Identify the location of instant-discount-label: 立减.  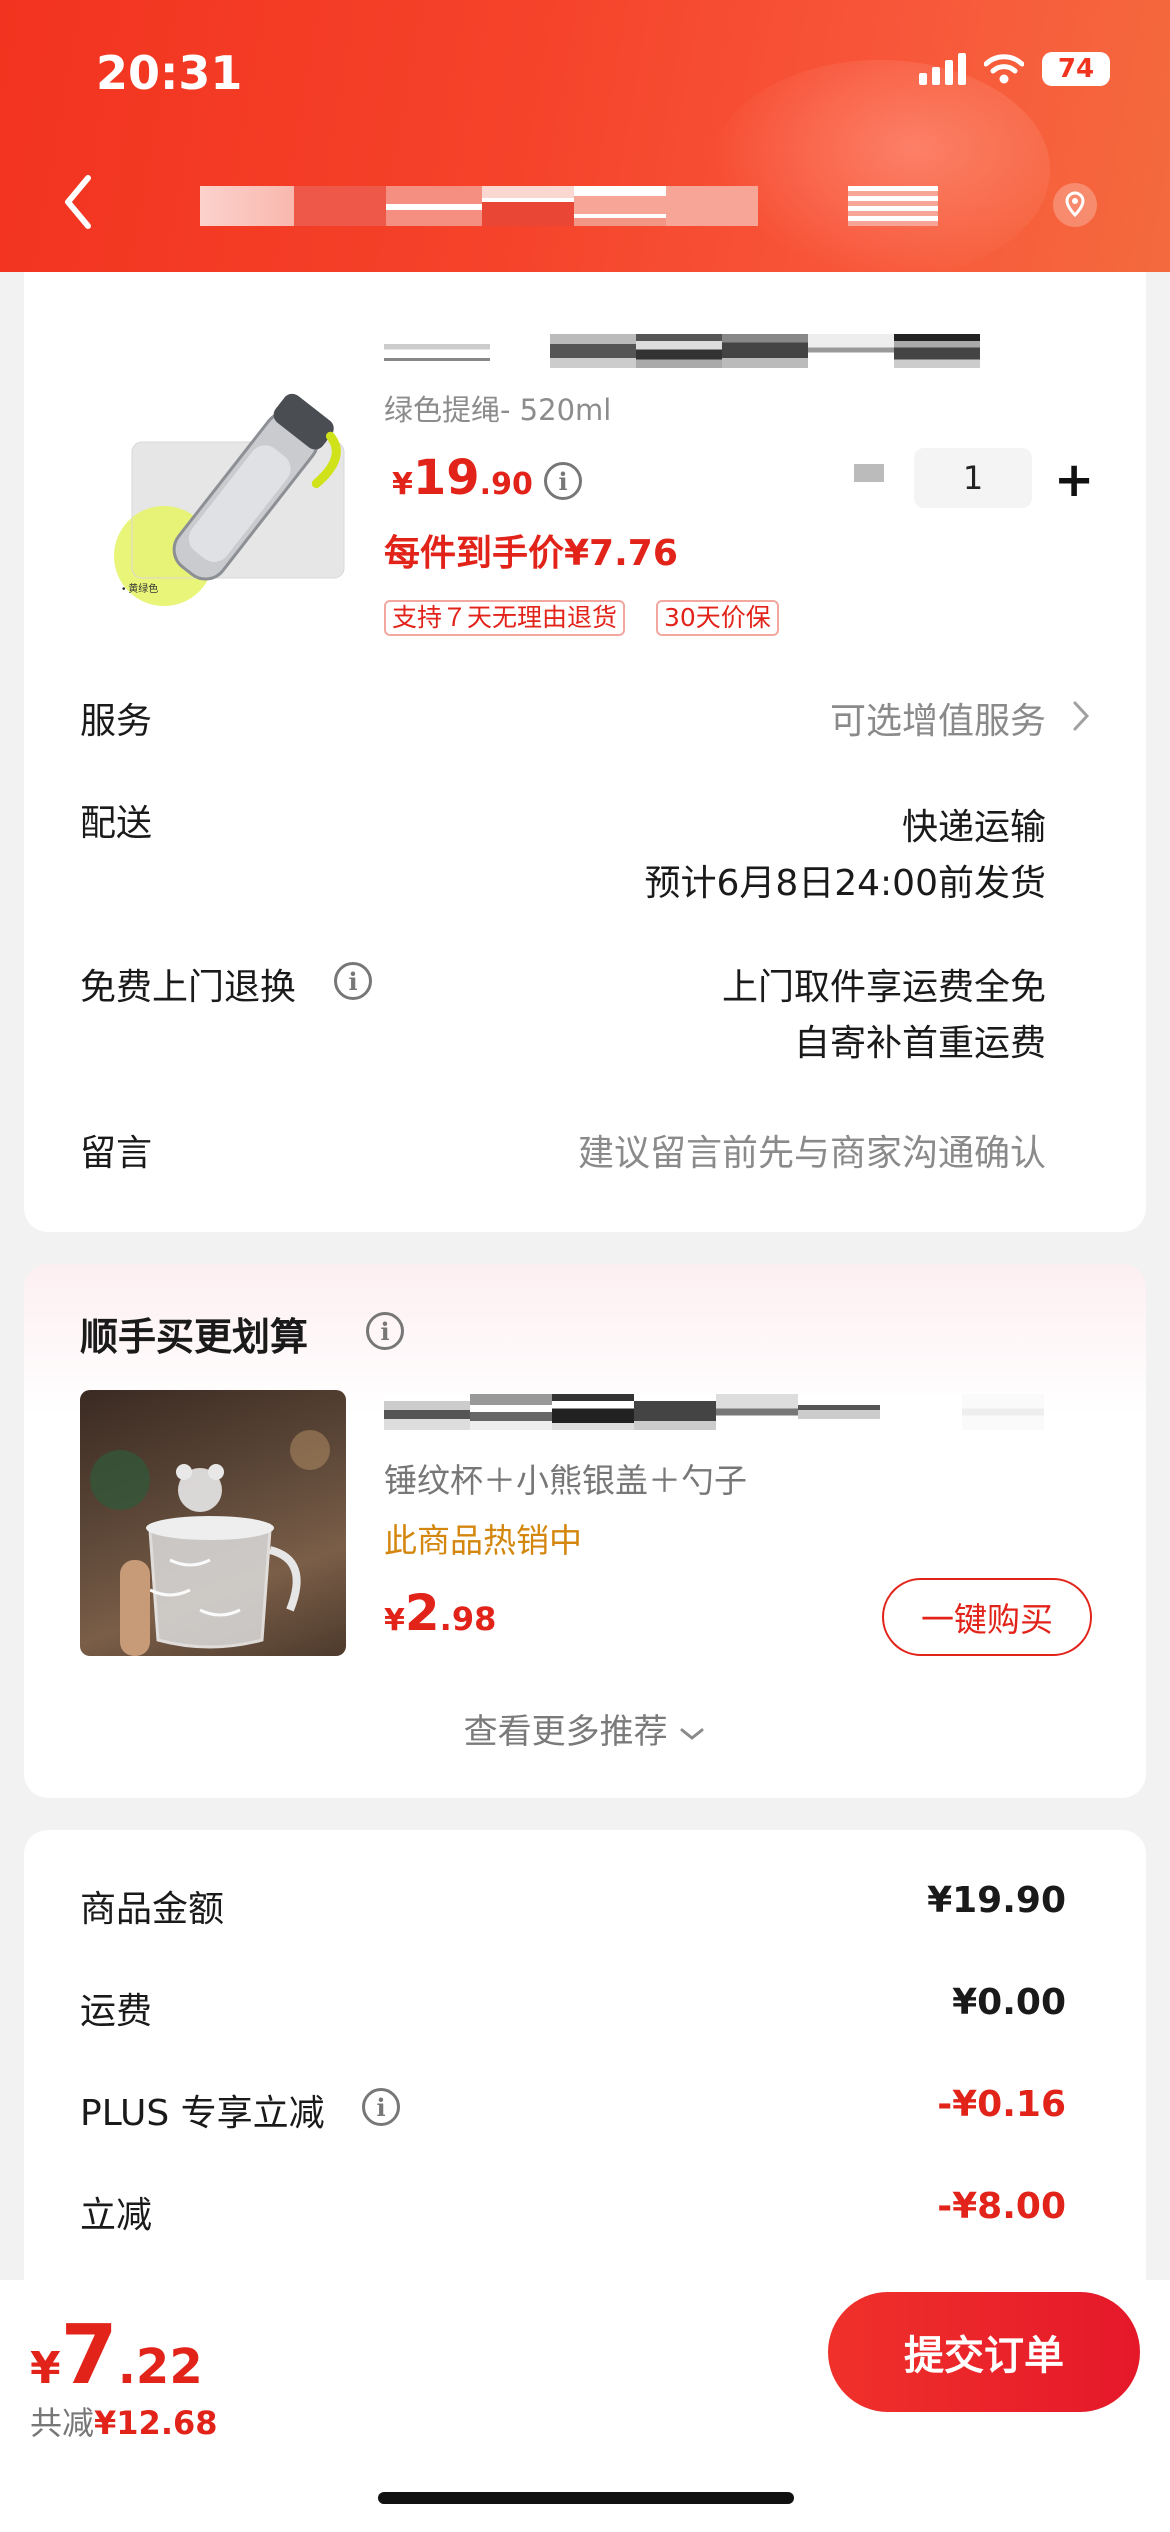
(116, 2215).